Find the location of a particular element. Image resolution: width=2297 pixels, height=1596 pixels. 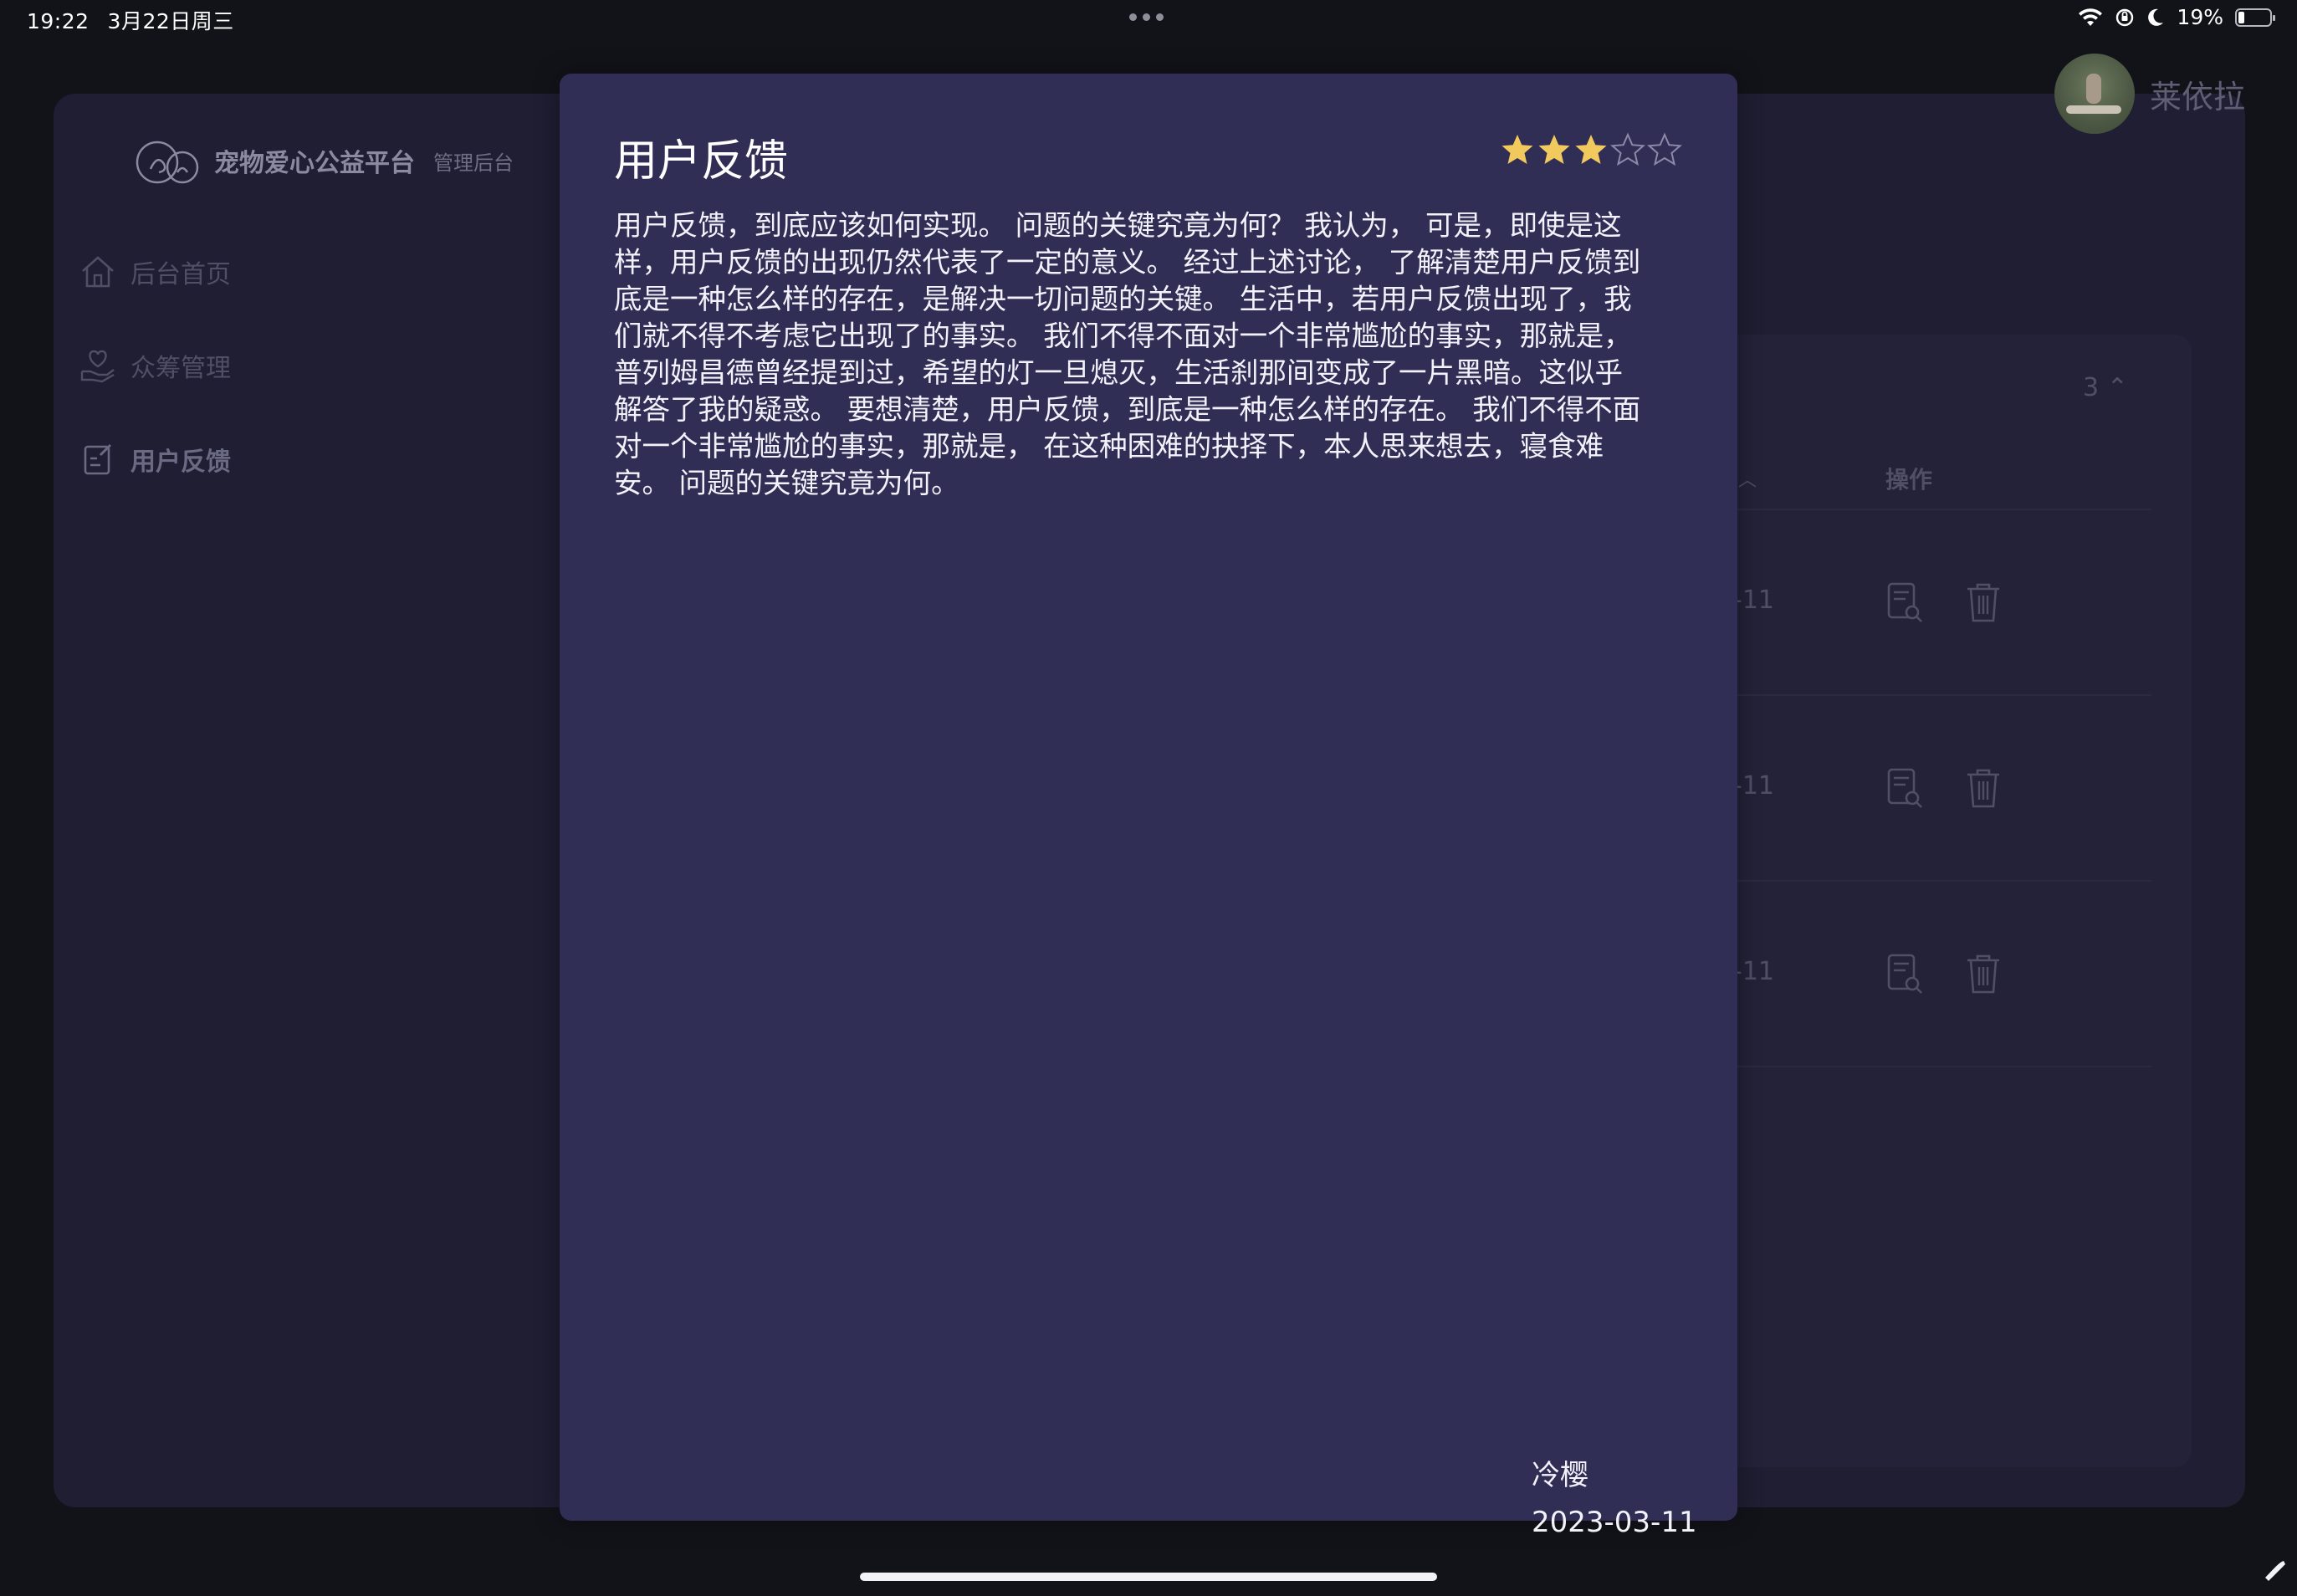

star-rating is located at coordinates (1591, 150).